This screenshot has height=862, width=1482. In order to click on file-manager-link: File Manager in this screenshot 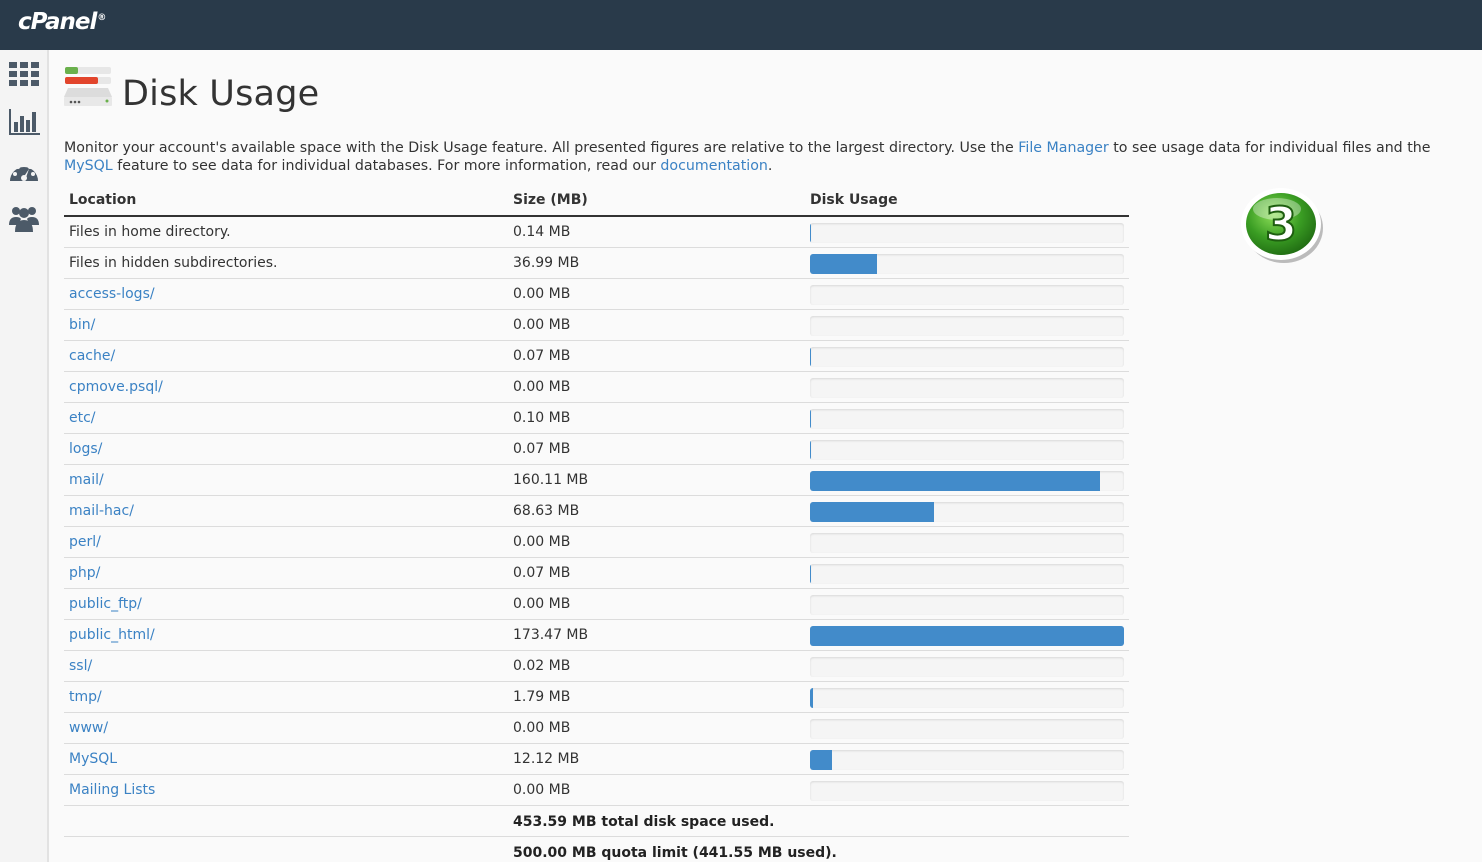, I will do `click(1063, 148)`.